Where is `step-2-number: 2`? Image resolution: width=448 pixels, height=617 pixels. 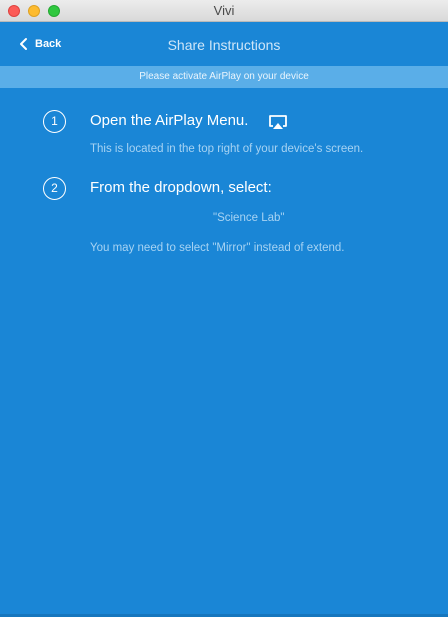 step-2-number: 2 is located at coordinates (54, 188).